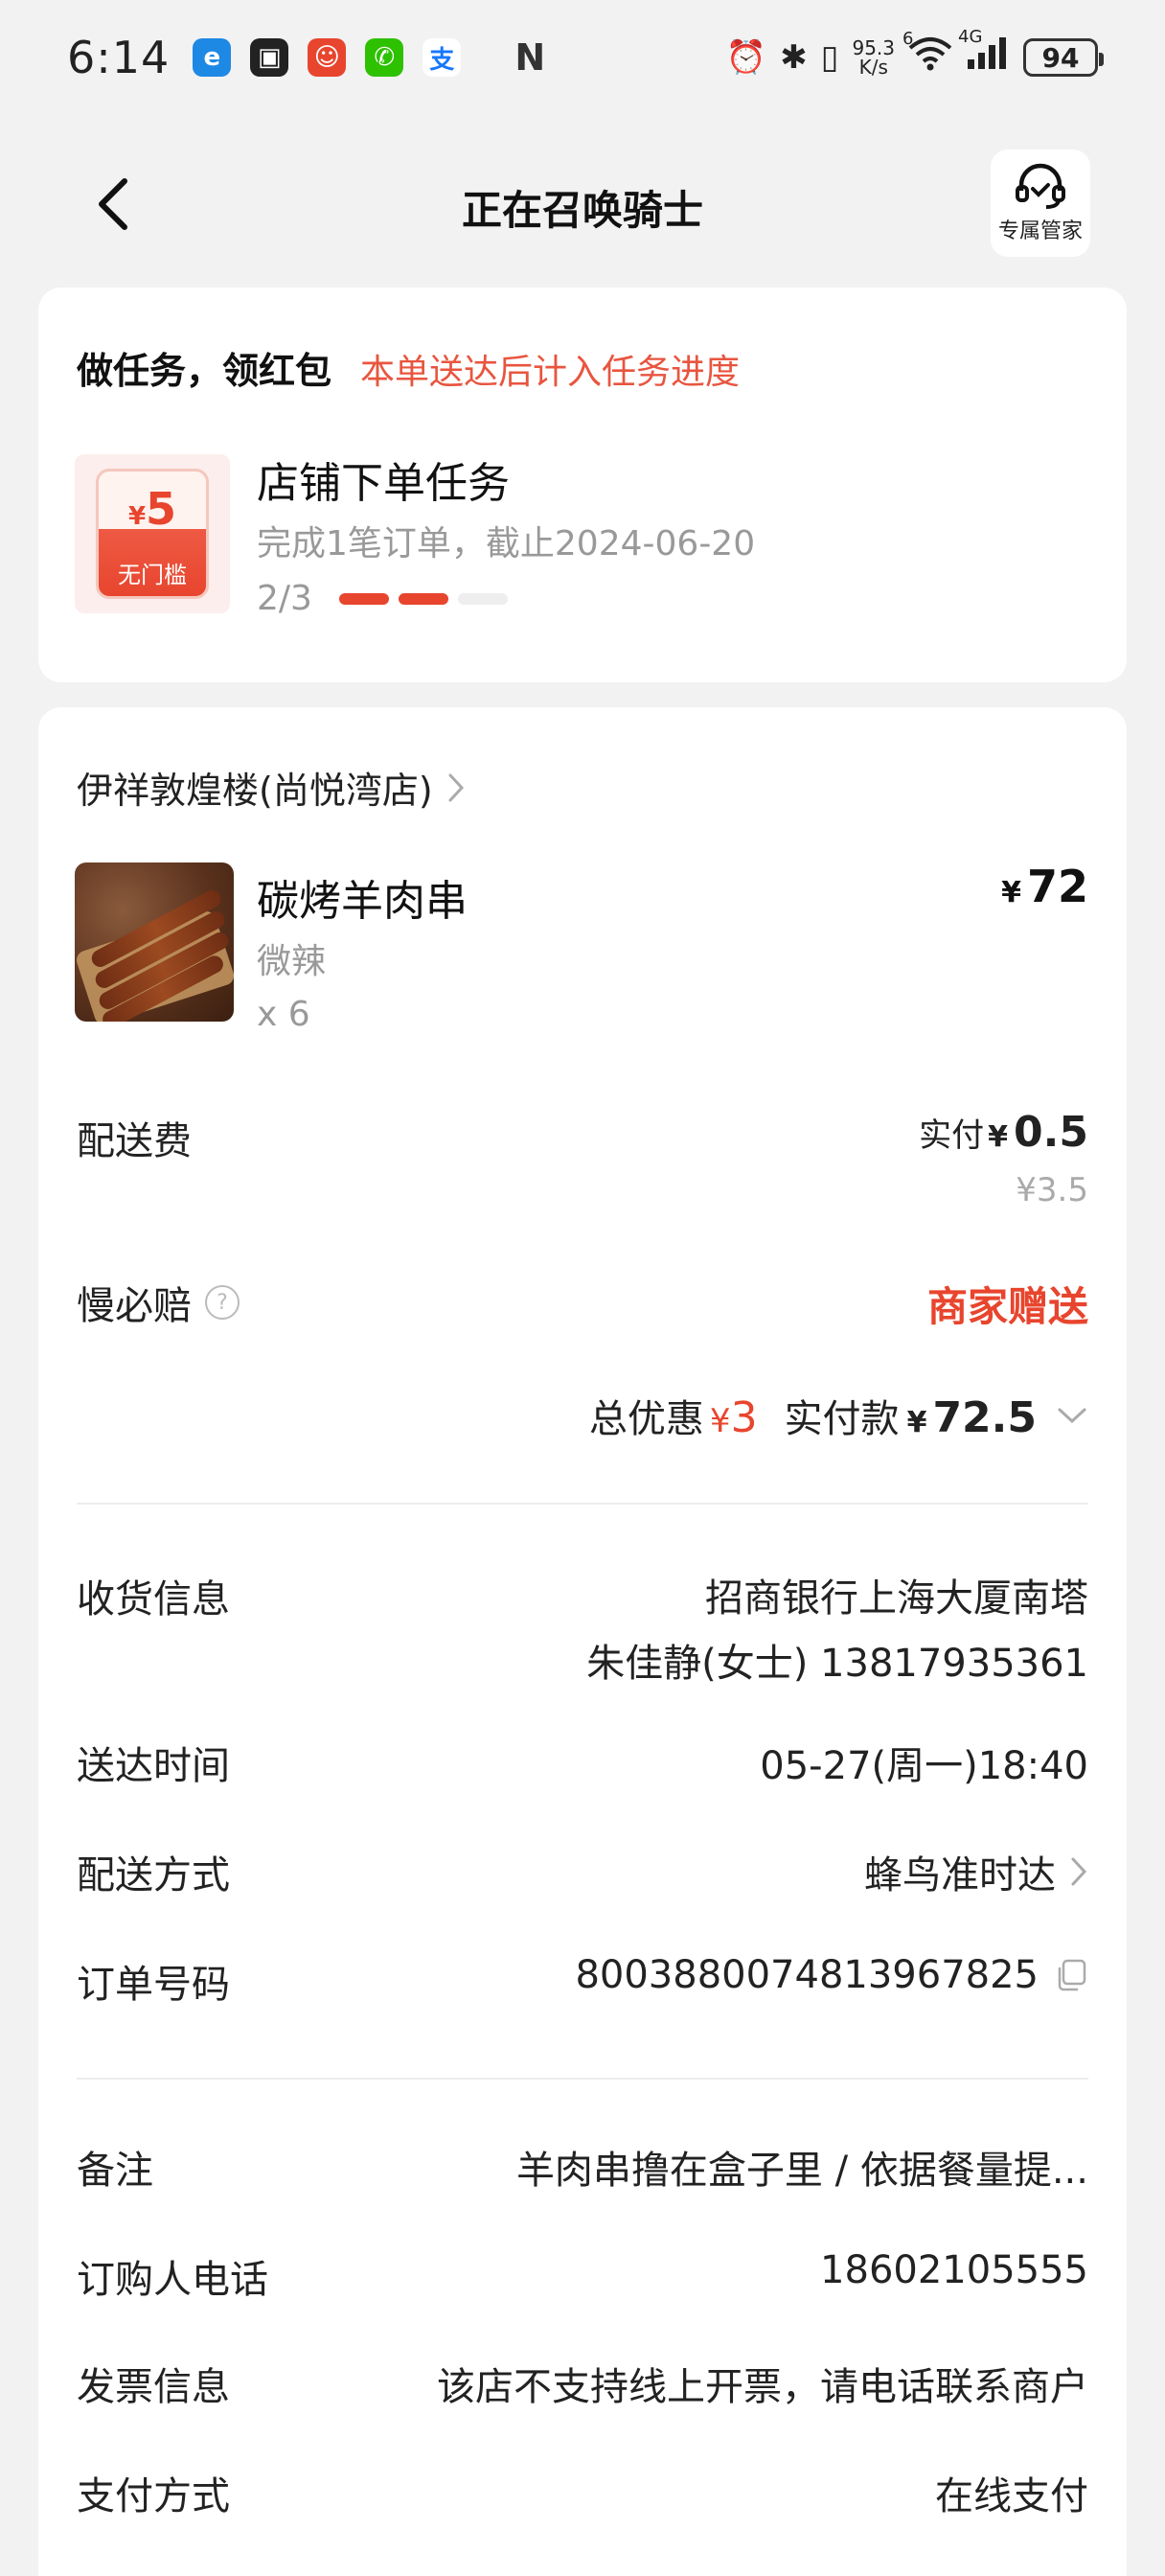  Describe the element at coordinates (1011, 2496) in the screenshot. I see `payment-method-value: 在线支付` at that location.